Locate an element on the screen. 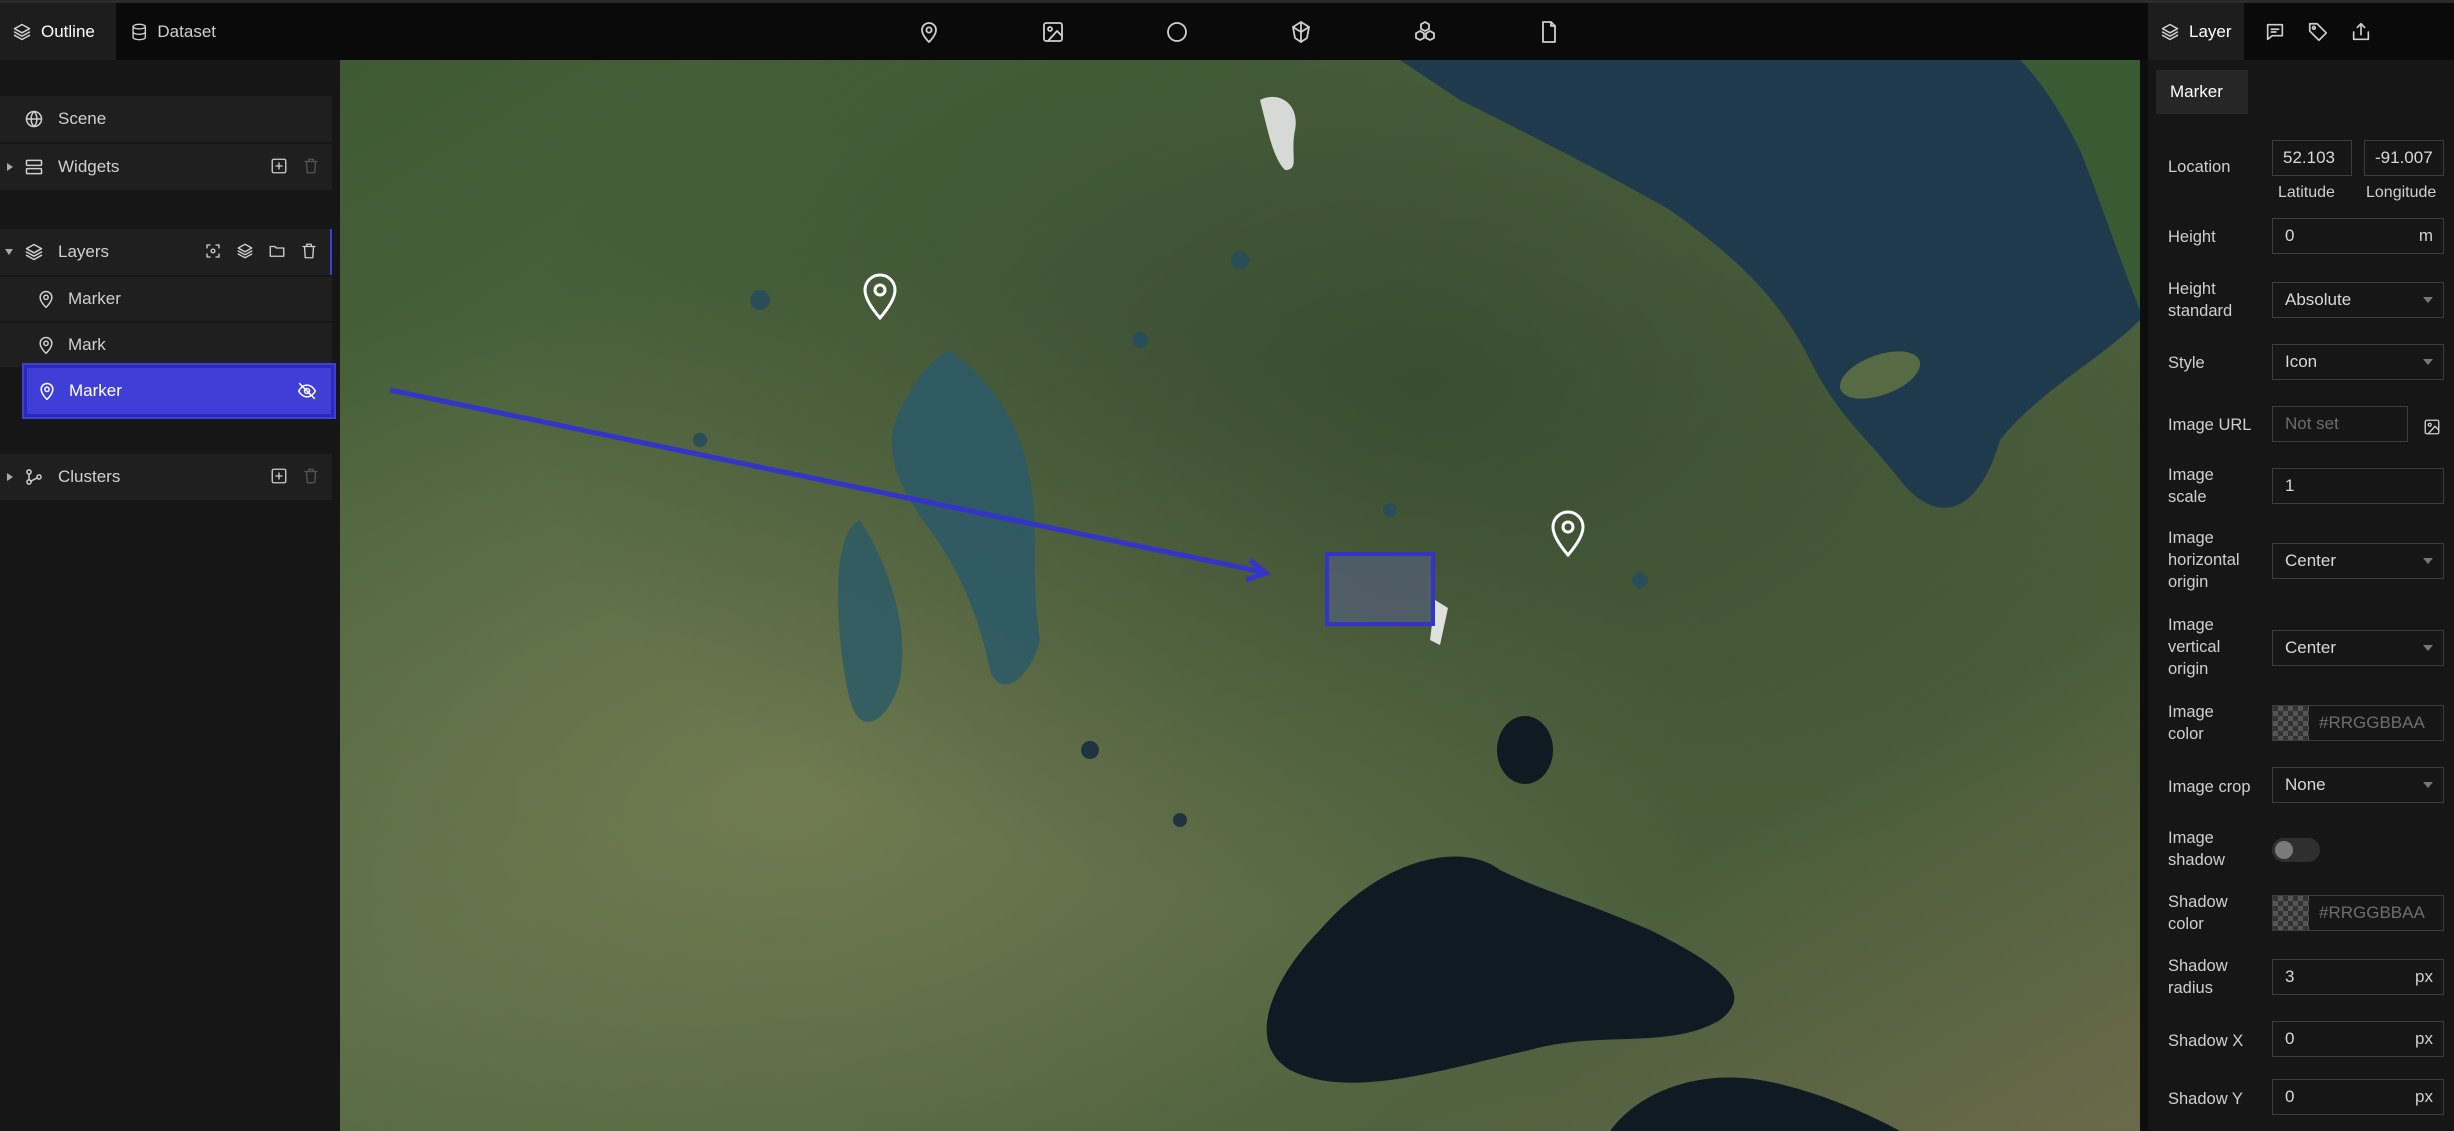 The width and height of the screenshot is (2454, 1131). longitude-input: -91.007 is located at coordinates (2404, 158).